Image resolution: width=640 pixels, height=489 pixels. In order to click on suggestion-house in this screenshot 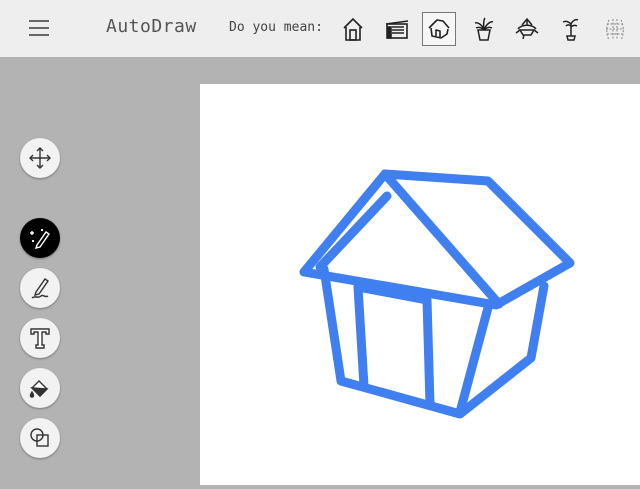, I will do `click(439, 29)`.